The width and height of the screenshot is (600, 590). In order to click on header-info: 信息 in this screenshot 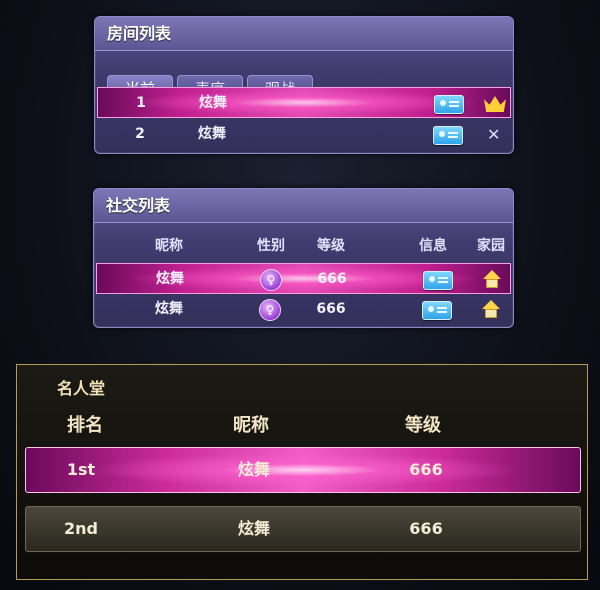, I will do `click(433, 246)`.